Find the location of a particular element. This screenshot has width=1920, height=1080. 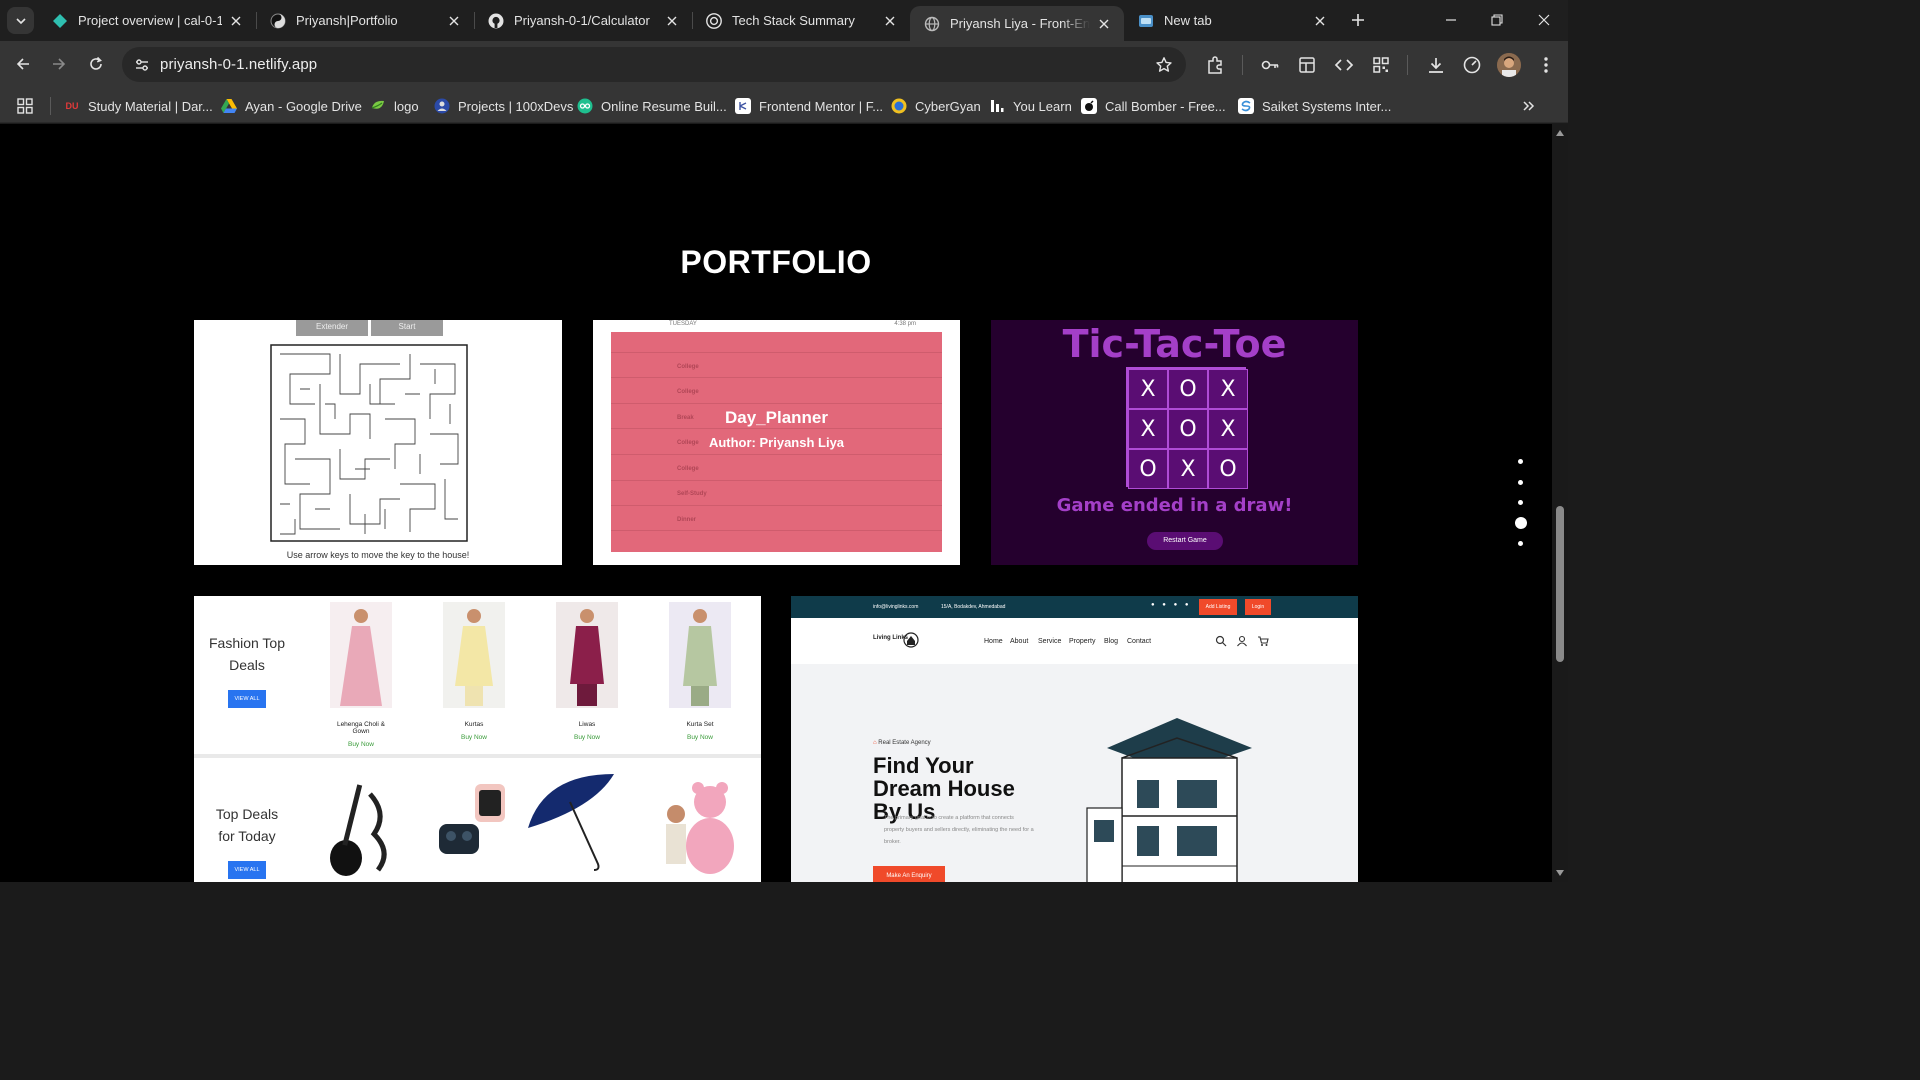

bookmark-cybergyan: CyberGyan is located at coordinates (936, 106).